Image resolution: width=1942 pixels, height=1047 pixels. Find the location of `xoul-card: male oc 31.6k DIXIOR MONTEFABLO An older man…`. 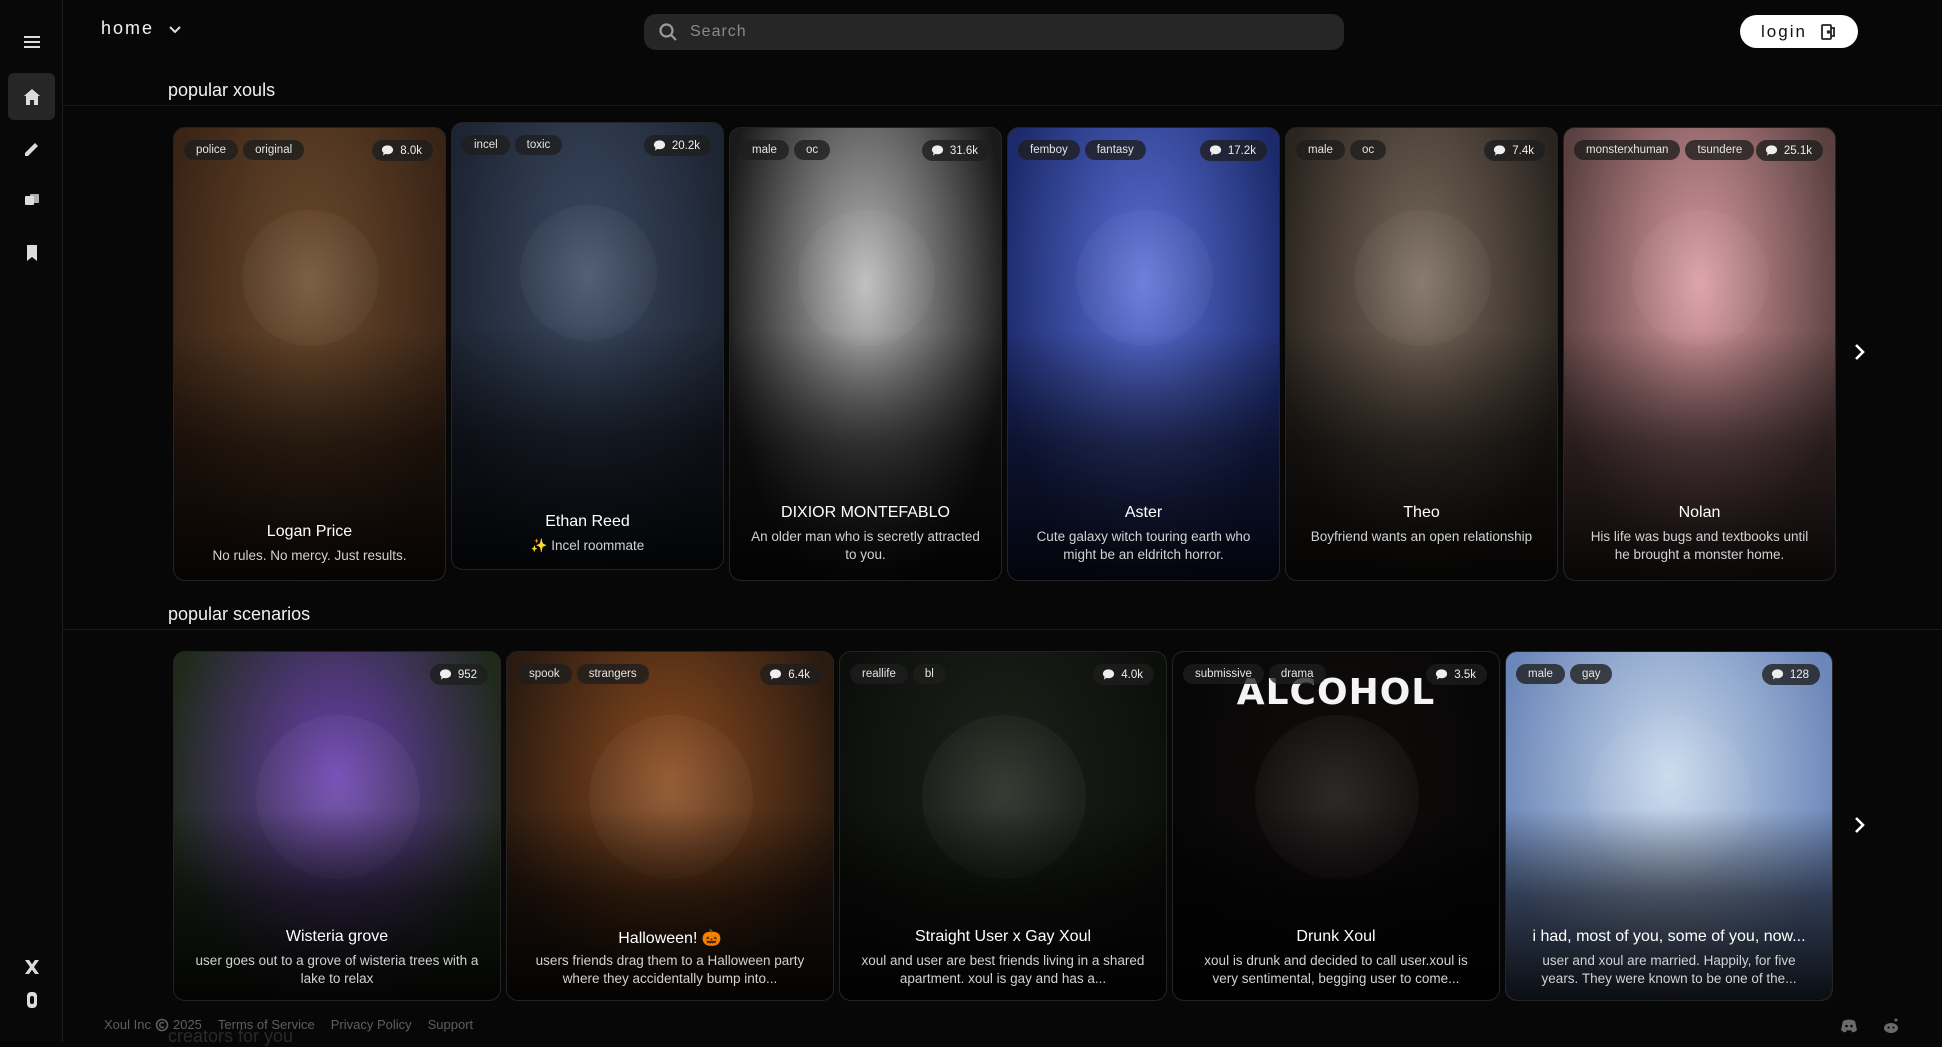

xoul-card: male oc 31.6k DIXIOR MONTEFABLO An older man… is located at coordinates (865, 354).